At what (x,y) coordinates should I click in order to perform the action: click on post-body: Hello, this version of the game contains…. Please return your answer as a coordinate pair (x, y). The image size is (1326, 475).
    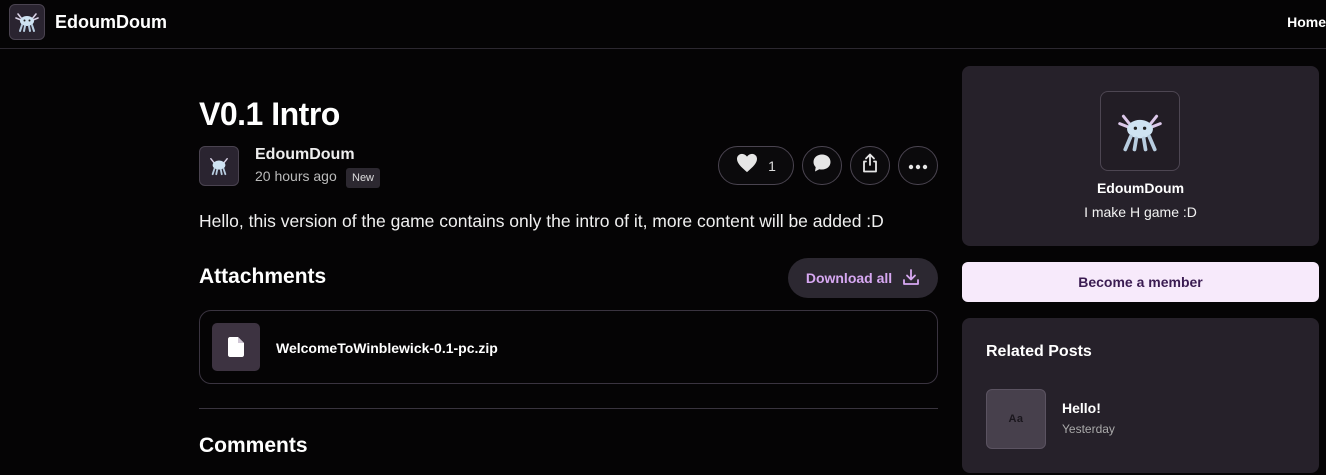
    Looking at the image, I should click on (541, 221).